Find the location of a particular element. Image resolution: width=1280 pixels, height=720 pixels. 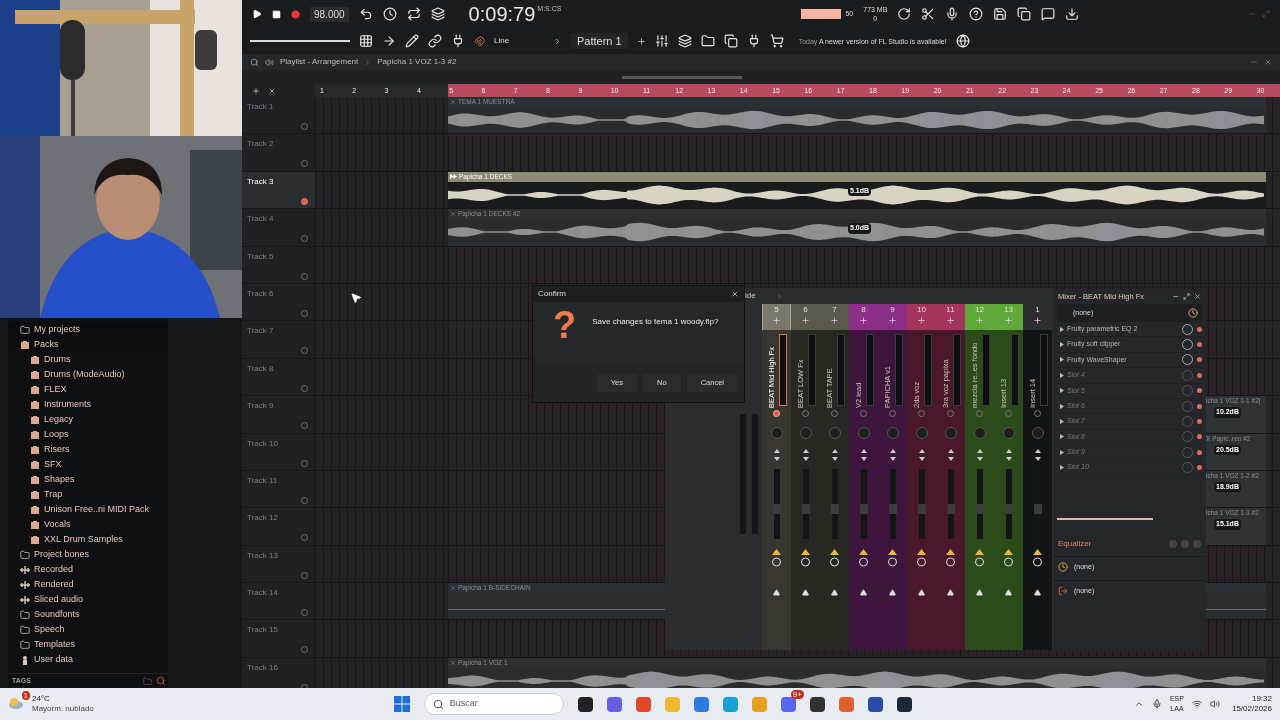

mixer-strip-header: 6 is located at coordinates (805, 317).